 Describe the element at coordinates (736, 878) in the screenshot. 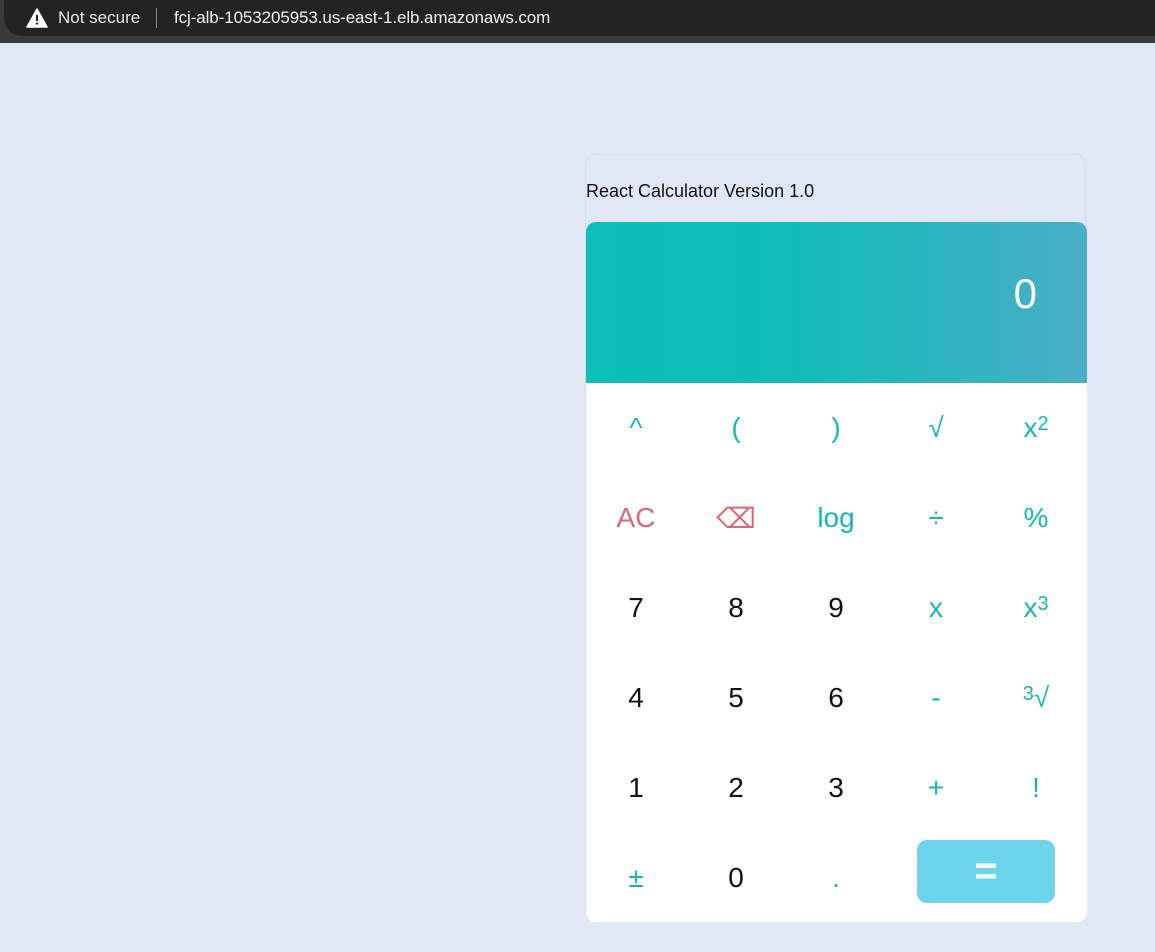

I see `digit-0-button: 0` at that location.